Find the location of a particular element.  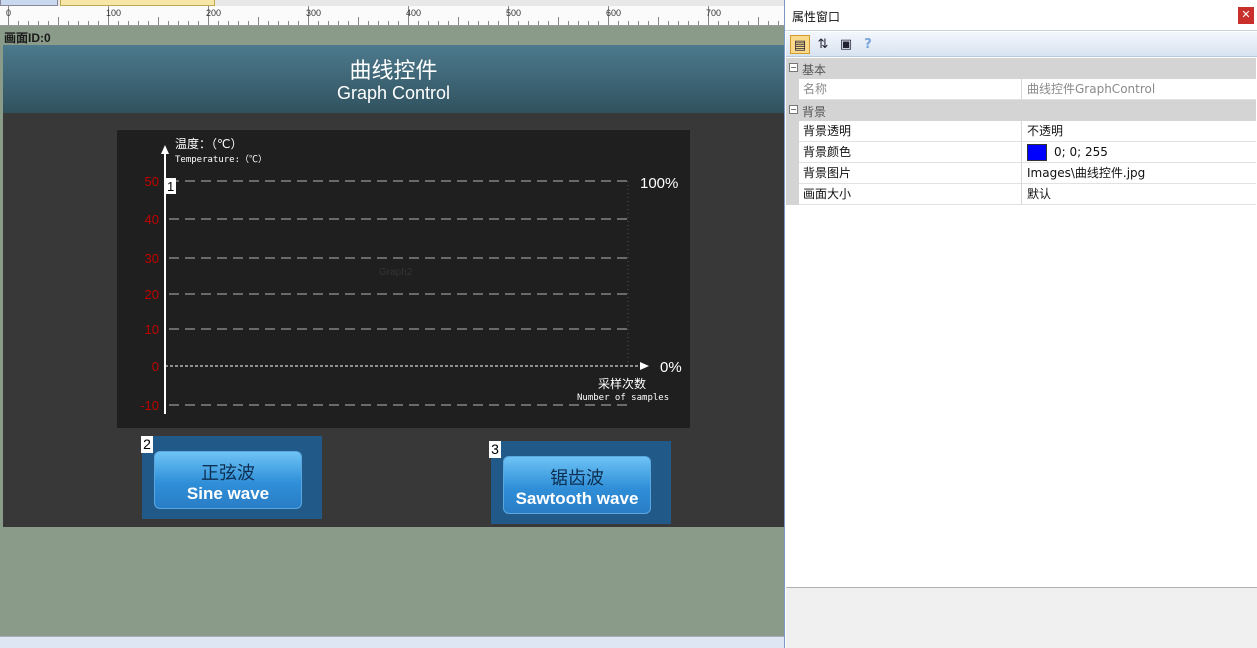

screen-id-label: 画面ID:0 is located at coordinates (27, 38).